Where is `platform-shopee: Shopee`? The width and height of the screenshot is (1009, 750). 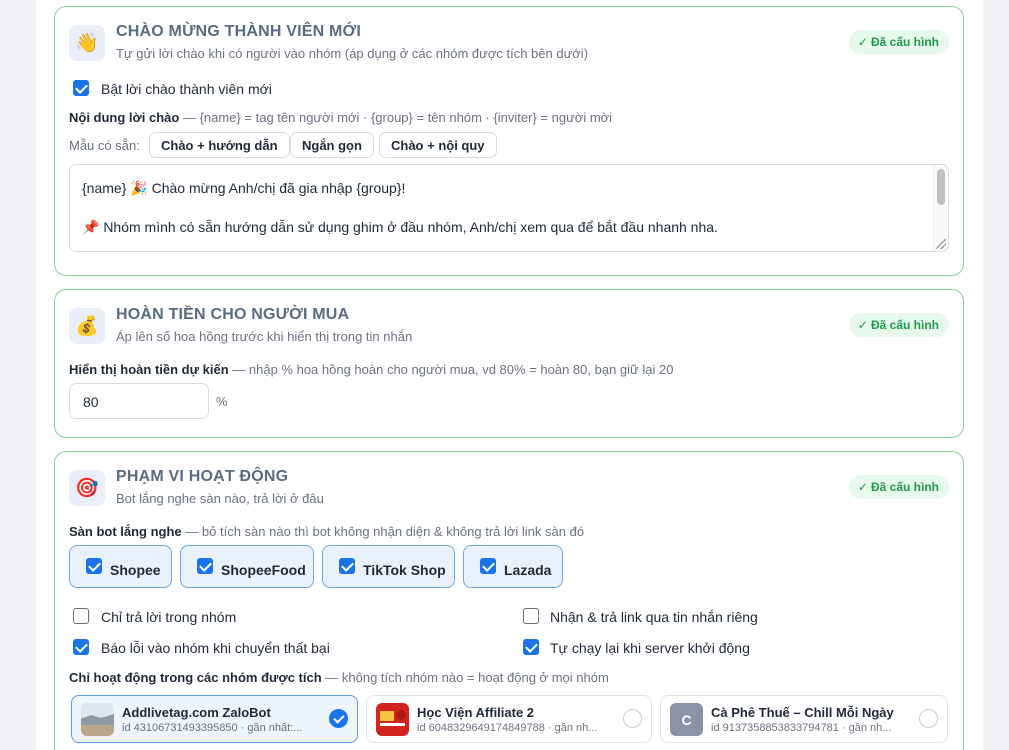
platform-shopee: Shopee is located at coordinates (120, 566).